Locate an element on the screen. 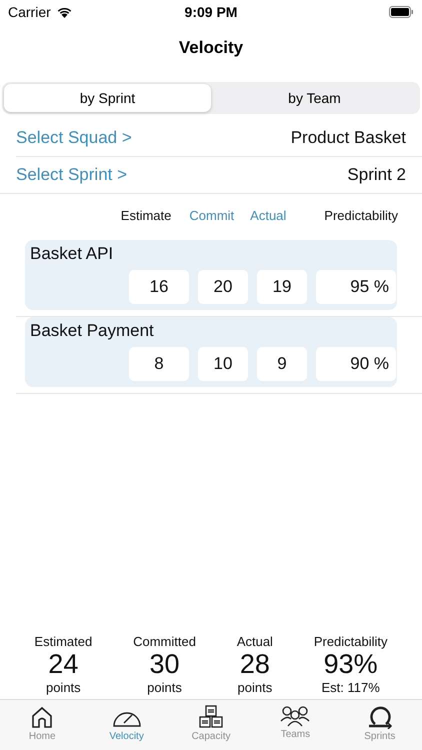 This screenshot has width=422, height=750. selected-value: Product Basket is located at coordinates (348, 138).